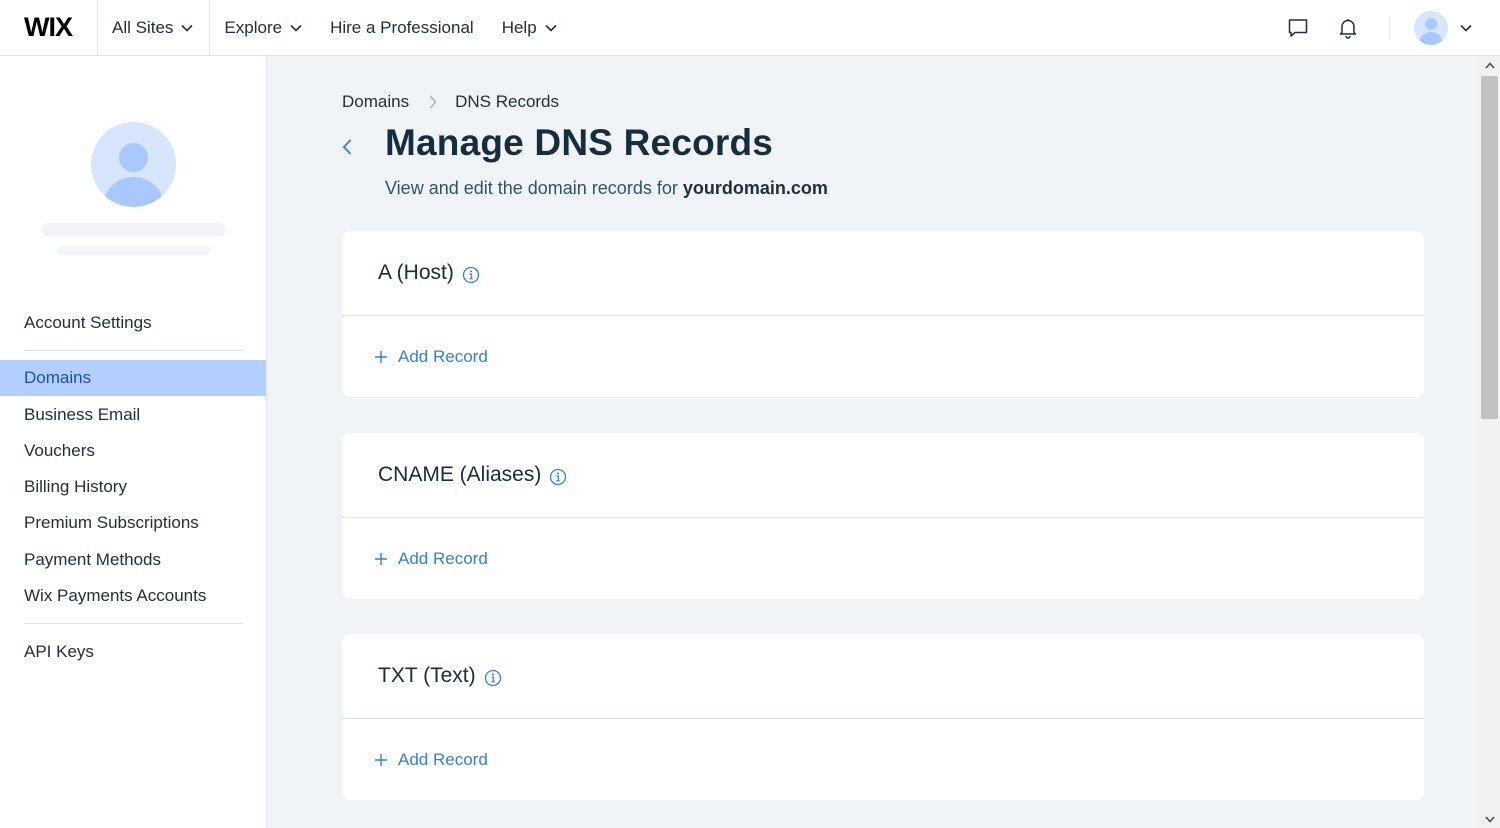  Describe the element at coordinates (1489, 442) in the screenshot. I see `page-scrollbar` at that location.